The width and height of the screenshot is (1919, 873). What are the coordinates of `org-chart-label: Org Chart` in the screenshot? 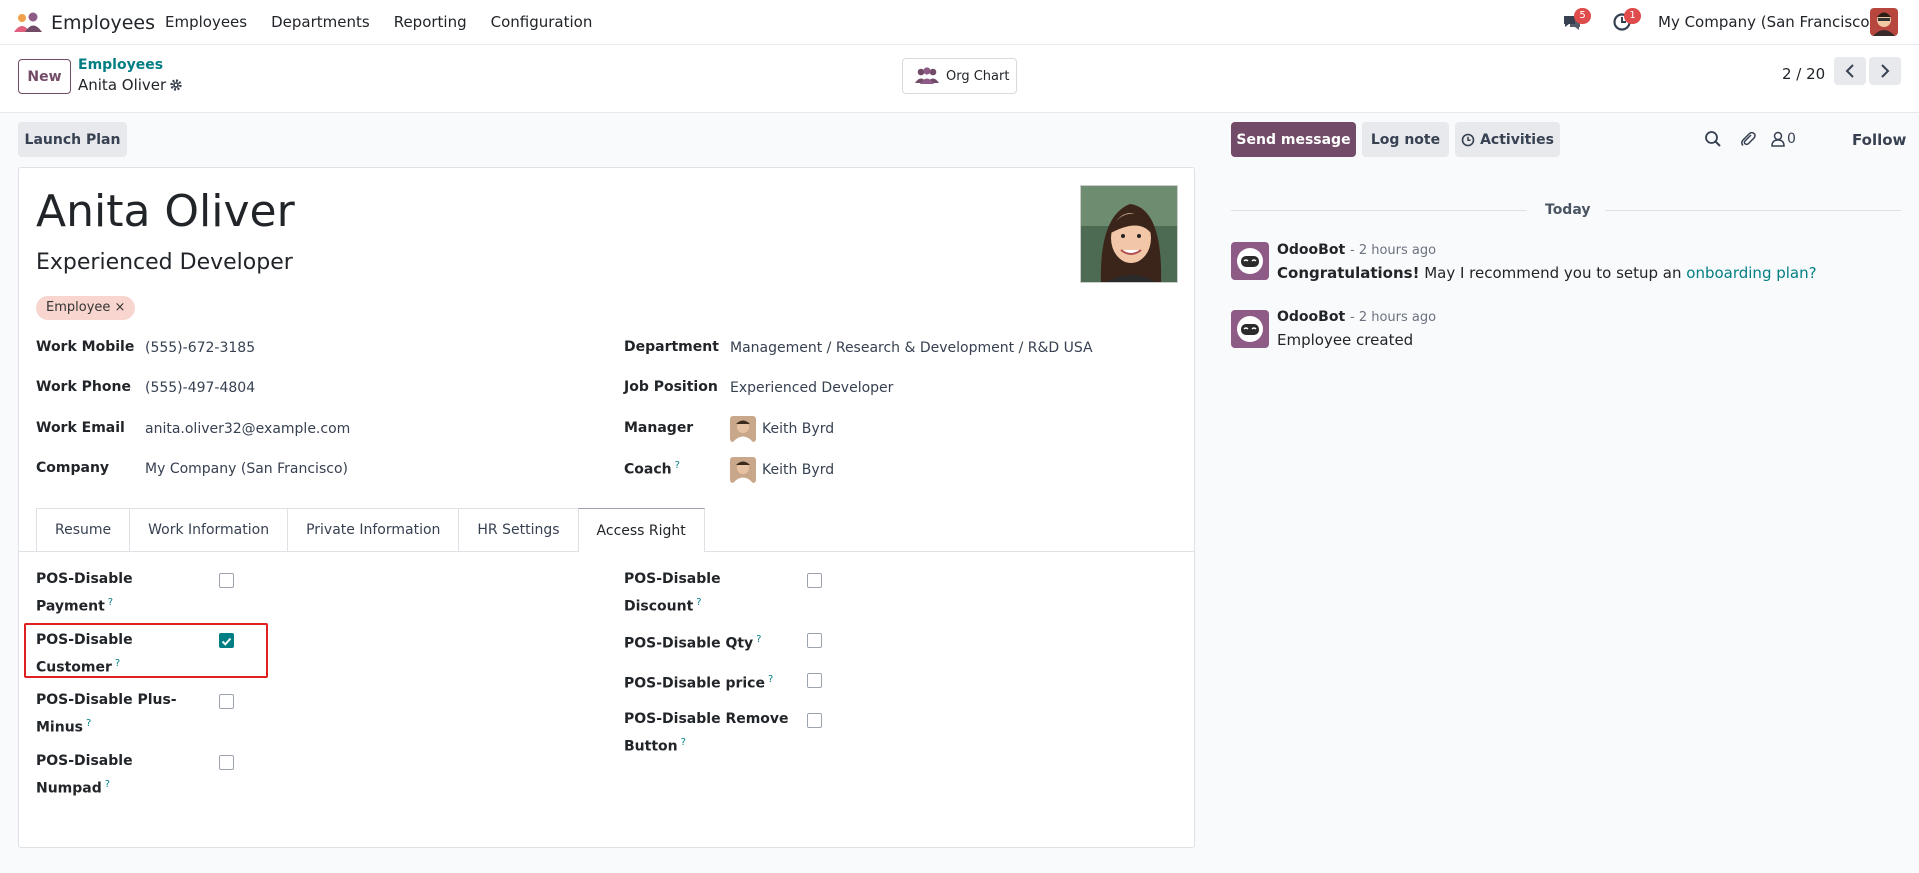 It's located at (978, 76).